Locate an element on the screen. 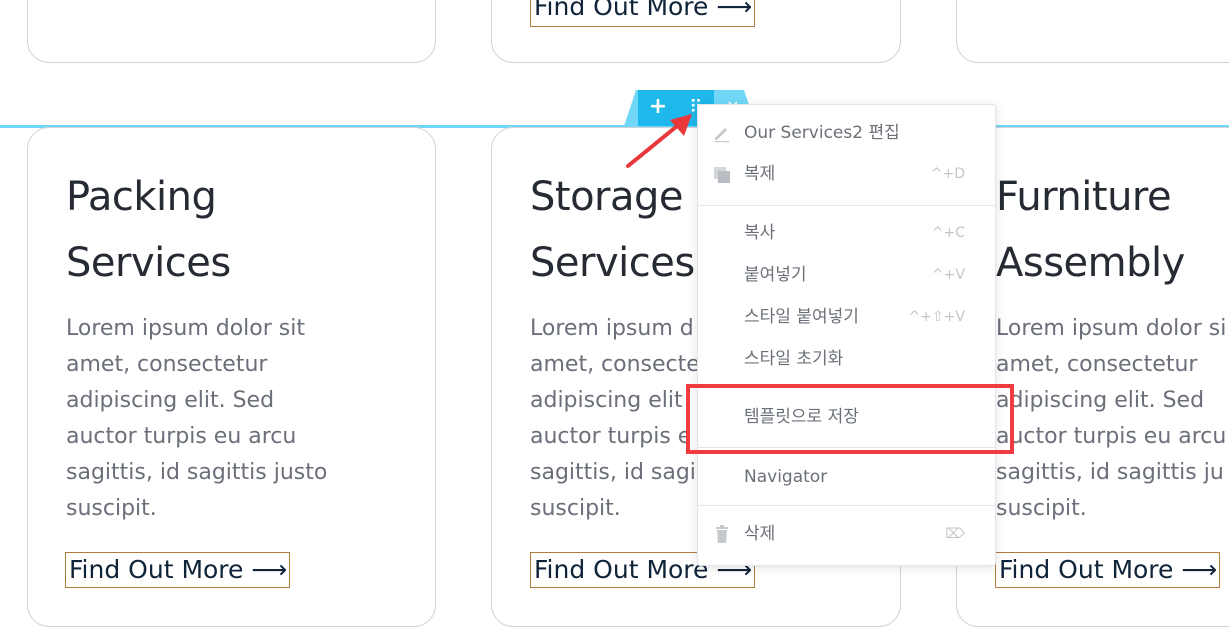 Image resolution: width=1229 pixels, height=627 pixels. menu-item-edit: Our Services2 편집 is located at coordinates (846, 133).